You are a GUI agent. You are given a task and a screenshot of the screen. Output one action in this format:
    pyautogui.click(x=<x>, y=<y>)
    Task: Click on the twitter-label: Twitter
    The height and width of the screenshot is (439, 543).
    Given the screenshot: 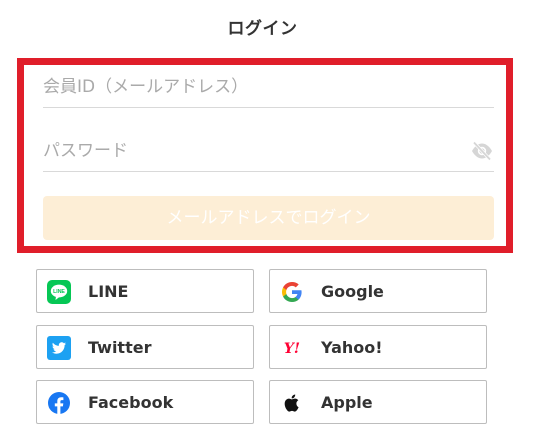 What is the action you would take?
    pyautogui.click(x=120, y=347)
    